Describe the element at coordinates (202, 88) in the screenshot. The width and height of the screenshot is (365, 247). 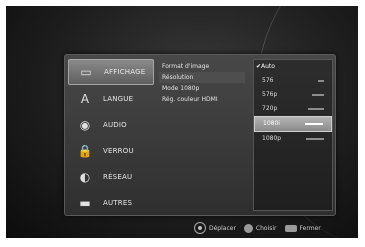
I see `submenu-item-1080p-mode: Mode 1080p` at that location.